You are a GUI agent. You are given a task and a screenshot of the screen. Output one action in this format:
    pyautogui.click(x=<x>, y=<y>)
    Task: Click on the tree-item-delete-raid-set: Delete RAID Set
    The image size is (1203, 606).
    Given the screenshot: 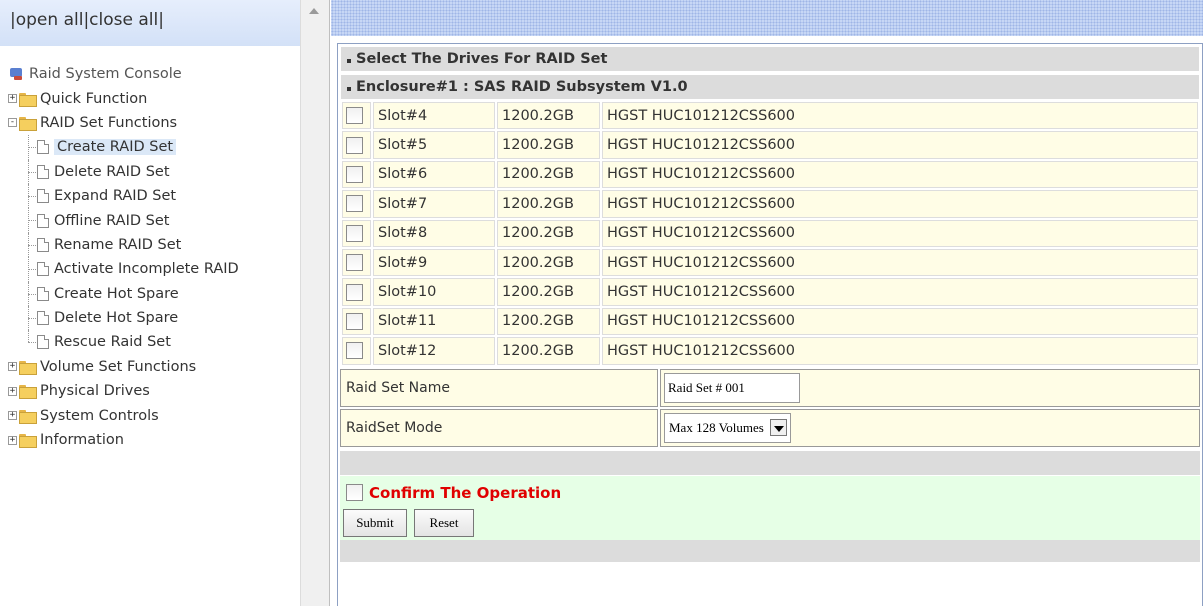 What is the action you would take?
    pyautogui.click(x=154, y=171)
    